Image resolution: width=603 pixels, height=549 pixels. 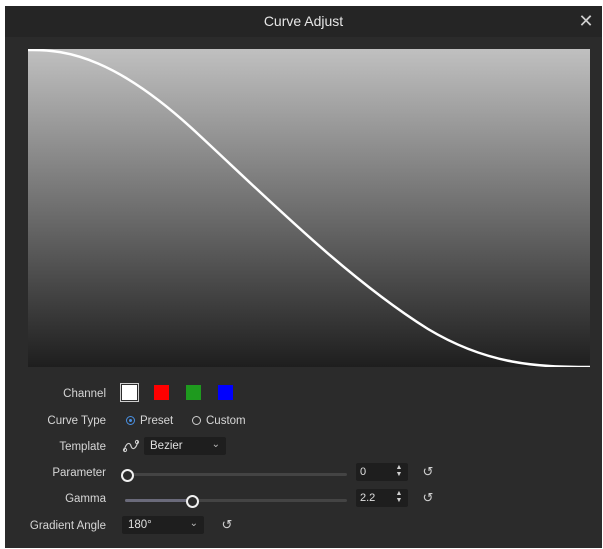 What do you see at coordinates (67, 526) in the screenshot?
I see `gradient-angle-label: Gradient Angle` at bounding box center [67, 526].